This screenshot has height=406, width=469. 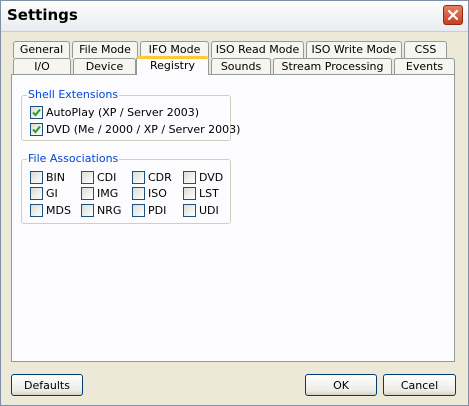 What do you see at coordinates (209, 210) in the screenshot?
I see `assoc-label: UDI` at bounding box center [209, 210].